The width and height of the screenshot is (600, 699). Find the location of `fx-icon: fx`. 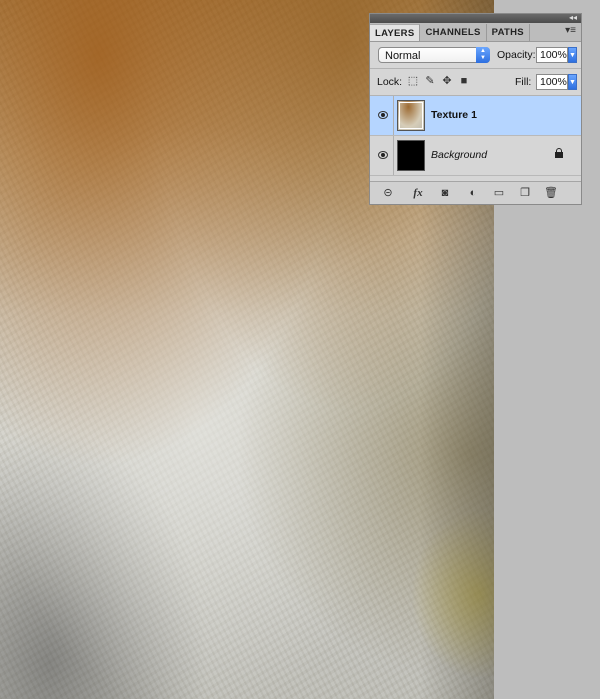

fx-icon: fx is located at coordinates (418, 193).